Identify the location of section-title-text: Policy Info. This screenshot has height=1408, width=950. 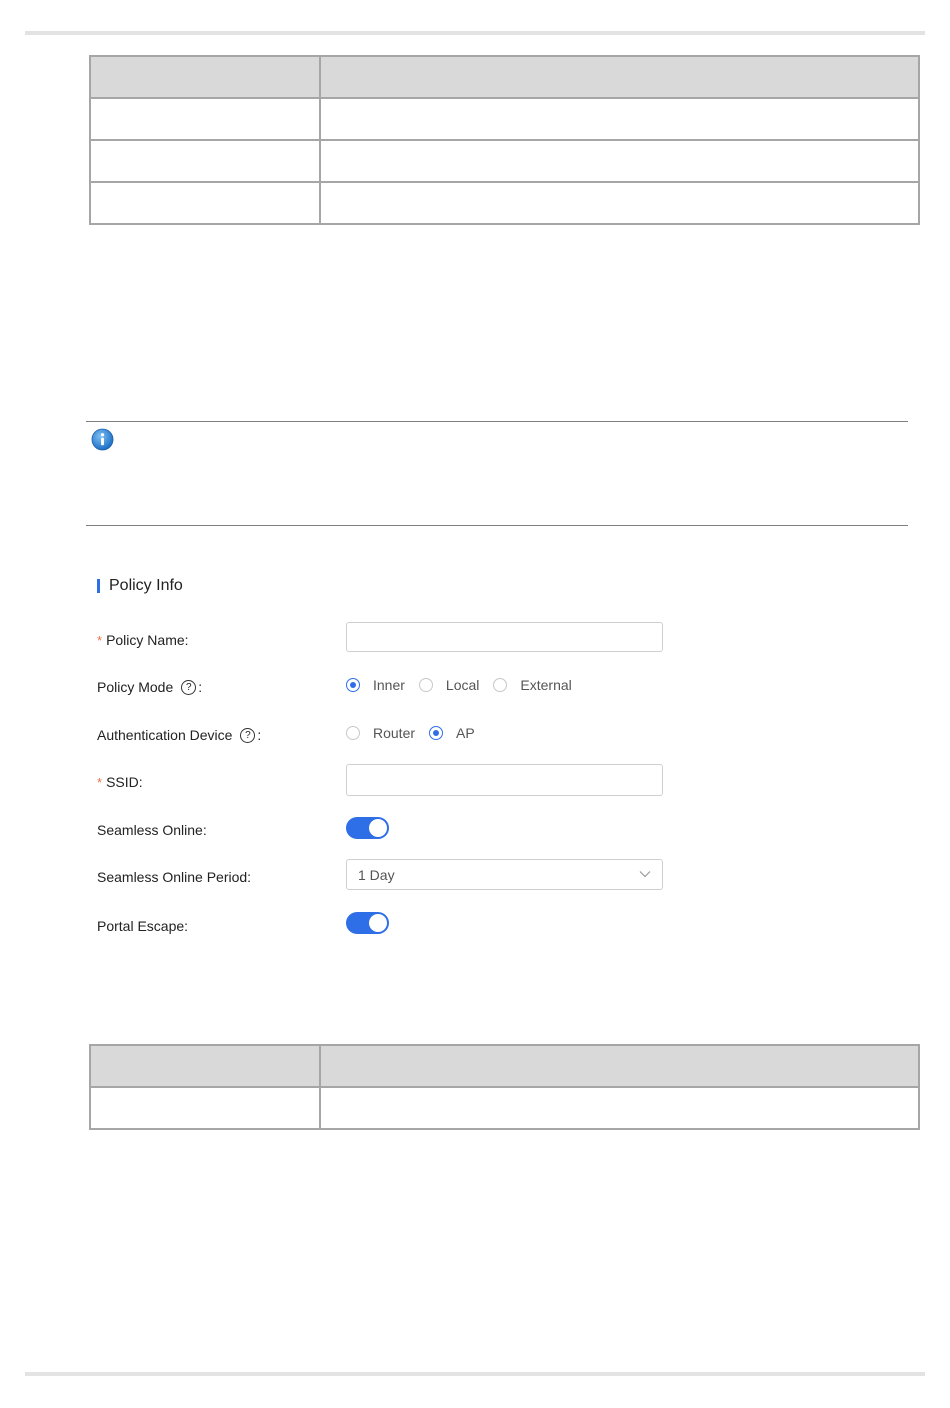
(146, 585).